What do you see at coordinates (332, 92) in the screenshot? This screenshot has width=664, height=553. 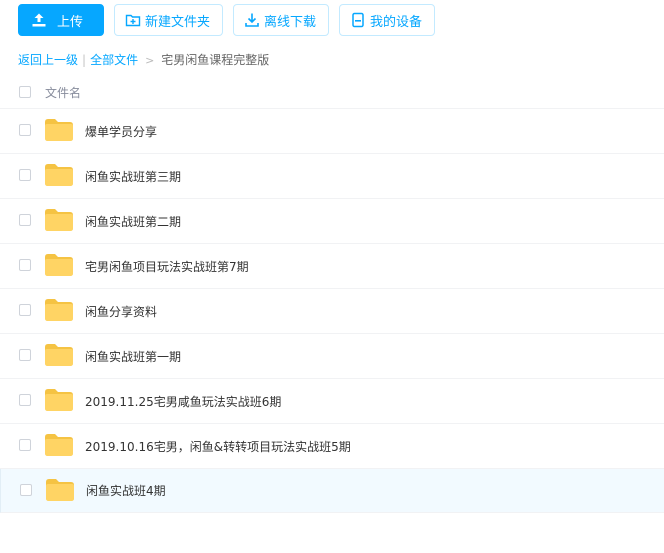 I see `file-list-header: 文件名` at bounding box center [332, 92].